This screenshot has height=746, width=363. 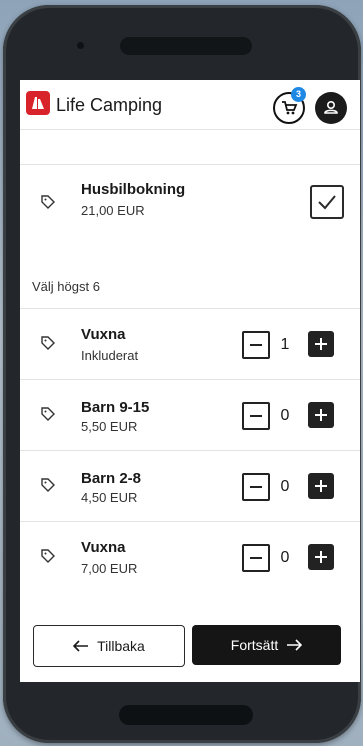 What do you see at coordinates (81, 646) in the screenshot?
I see `arrow-left-icon` at bounding box center [81, 646].